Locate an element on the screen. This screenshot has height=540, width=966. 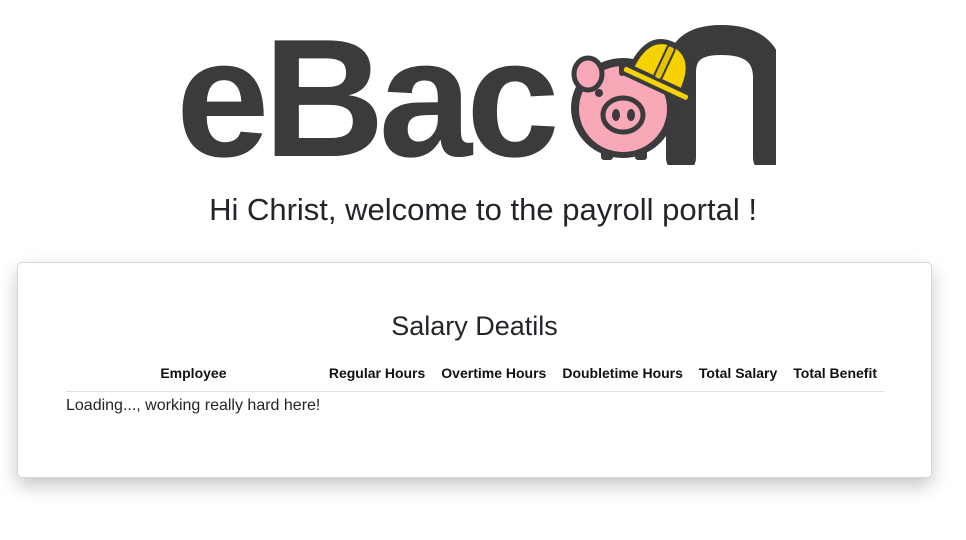
card-title: Salary Deatils is located at coordinates (474, 326).